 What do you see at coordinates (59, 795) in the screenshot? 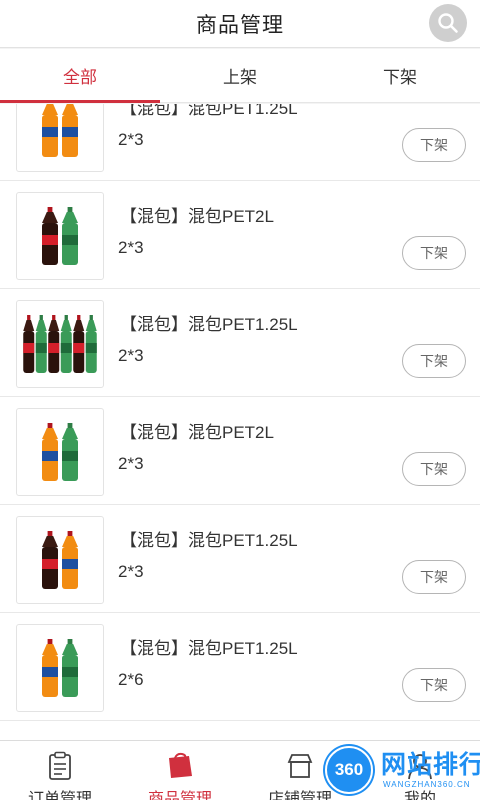
I see `nav-label: 订单管理` at bounding box center [59, 795].